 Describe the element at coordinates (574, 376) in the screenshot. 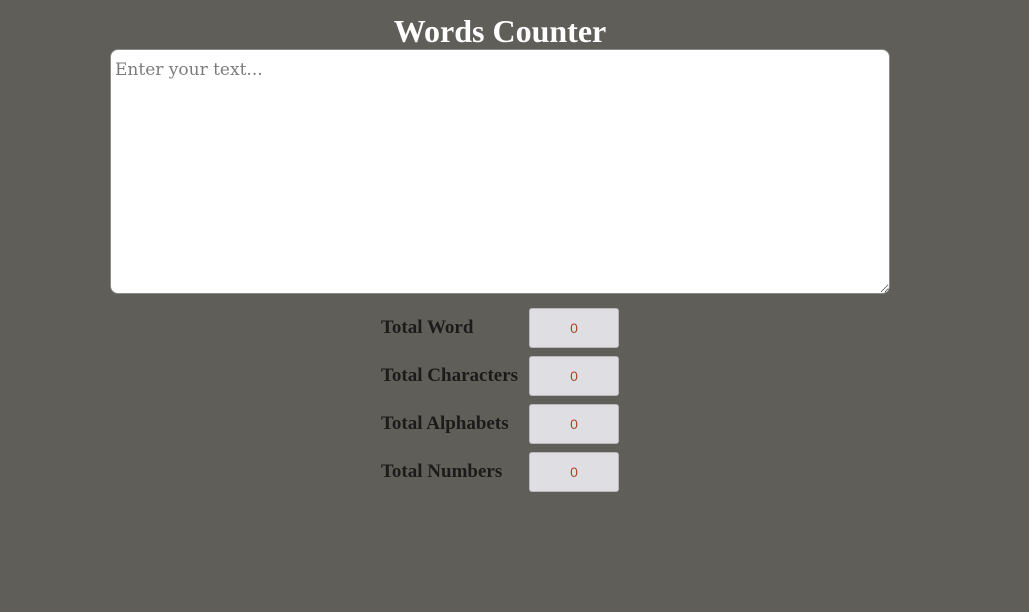

I see `total-characters-value` at that location.